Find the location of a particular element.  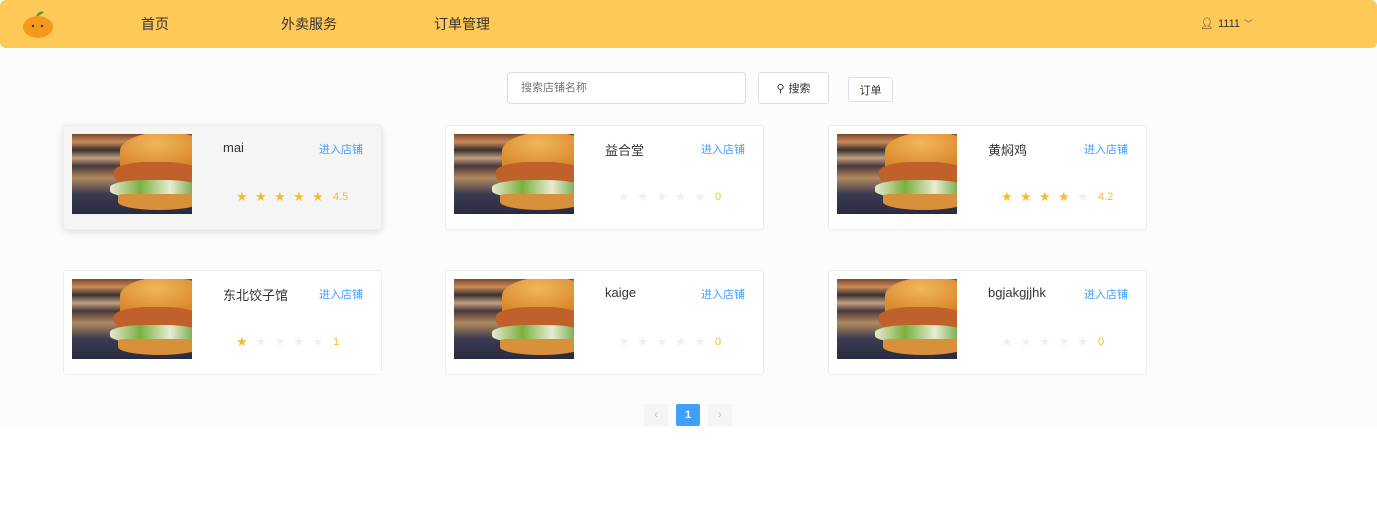

rating-value: 4.5 is located at coordinates (341, 197).